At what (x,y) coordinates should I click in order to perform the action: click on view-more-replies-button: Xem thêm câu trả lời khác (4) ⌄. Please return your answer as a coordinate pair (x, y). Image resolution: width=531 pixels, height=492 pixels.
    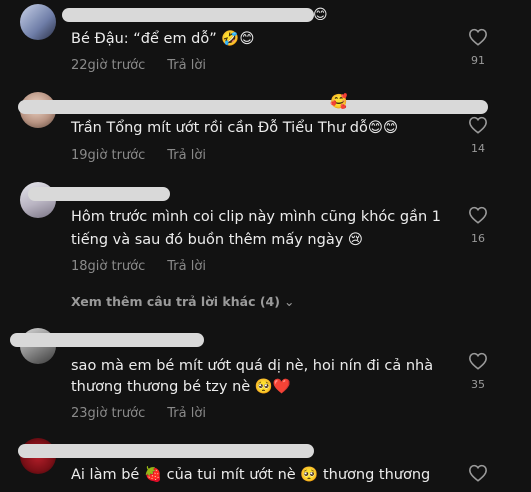
    Looking at the image, I should click on (182, 301).